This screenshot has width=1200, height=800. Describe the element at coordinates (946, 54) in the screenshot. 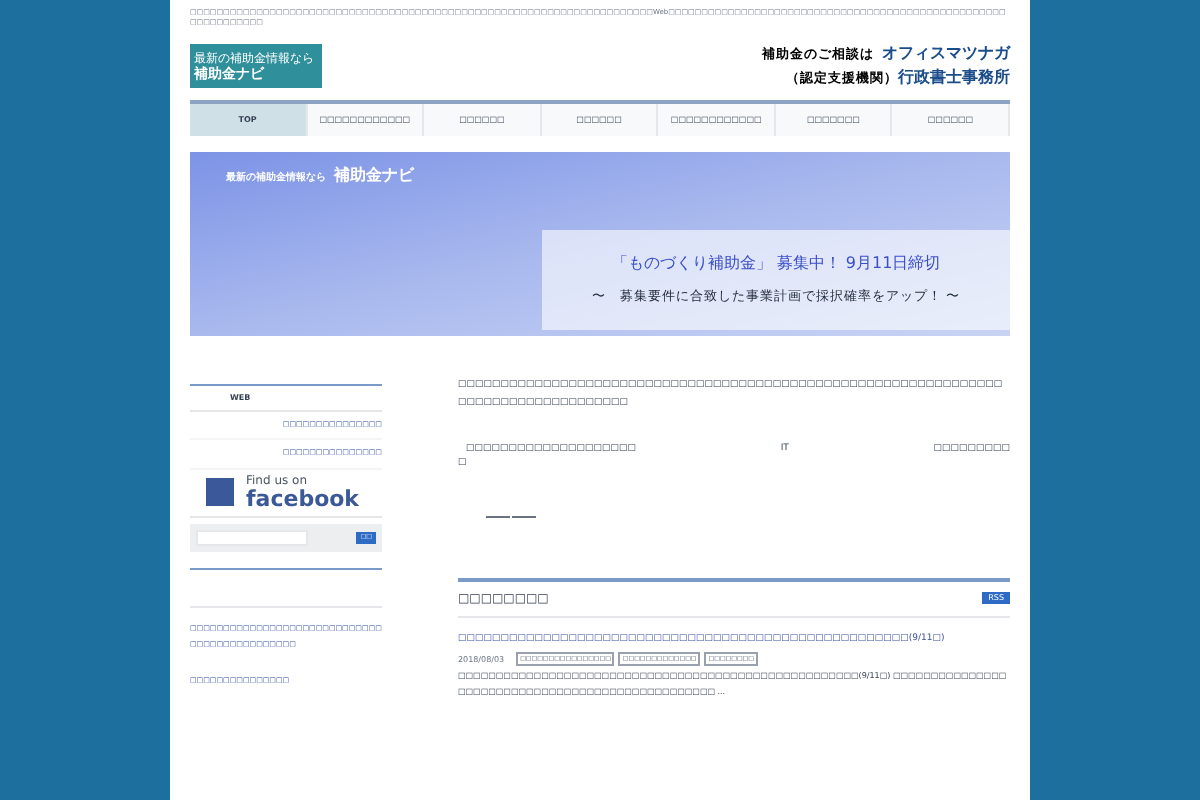

I see `office-name: オフィスマツナガ` at that location.